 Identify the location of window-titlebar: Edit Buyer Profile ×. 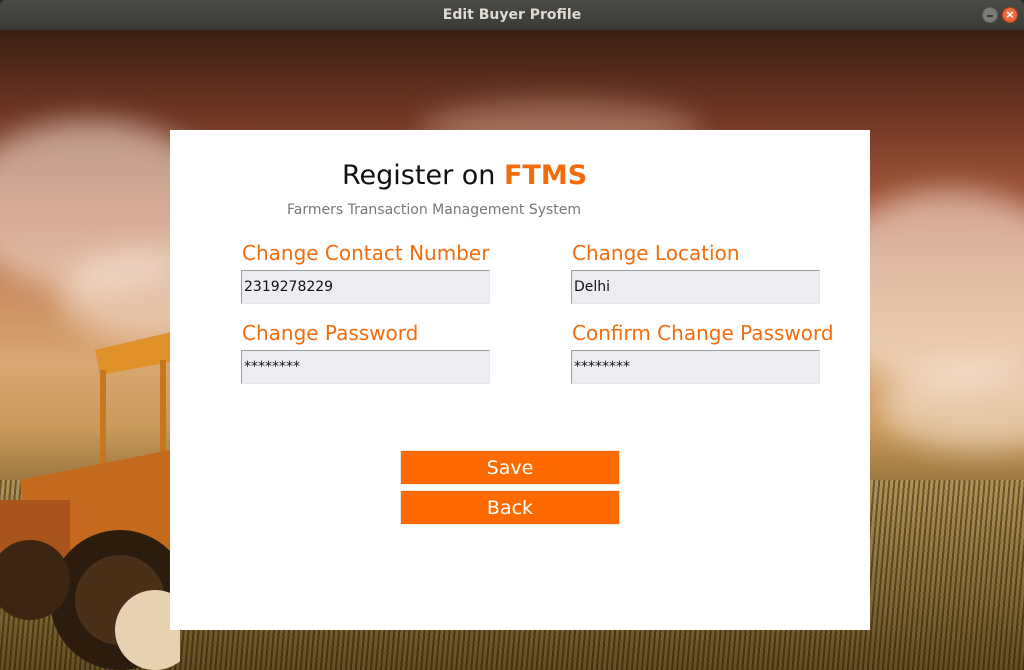
(512, 15).